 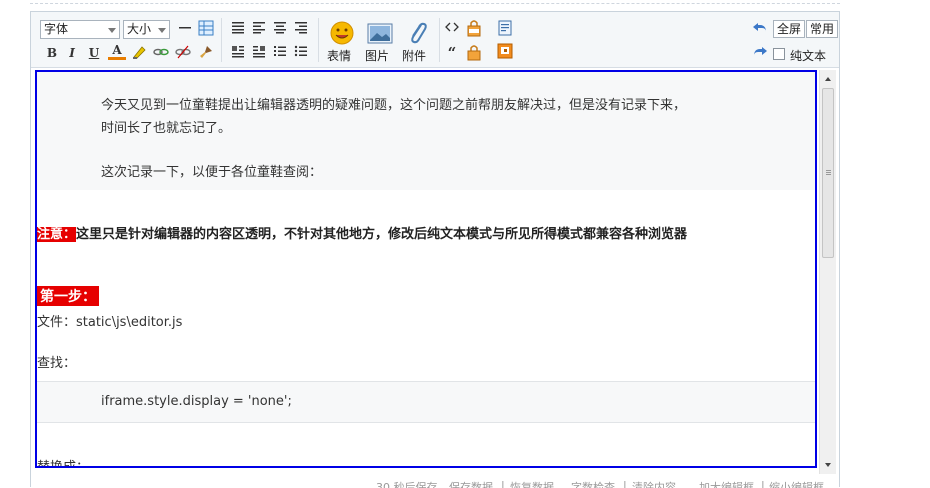 I want to click on size-select: 大小, so click(x=146, y=29).